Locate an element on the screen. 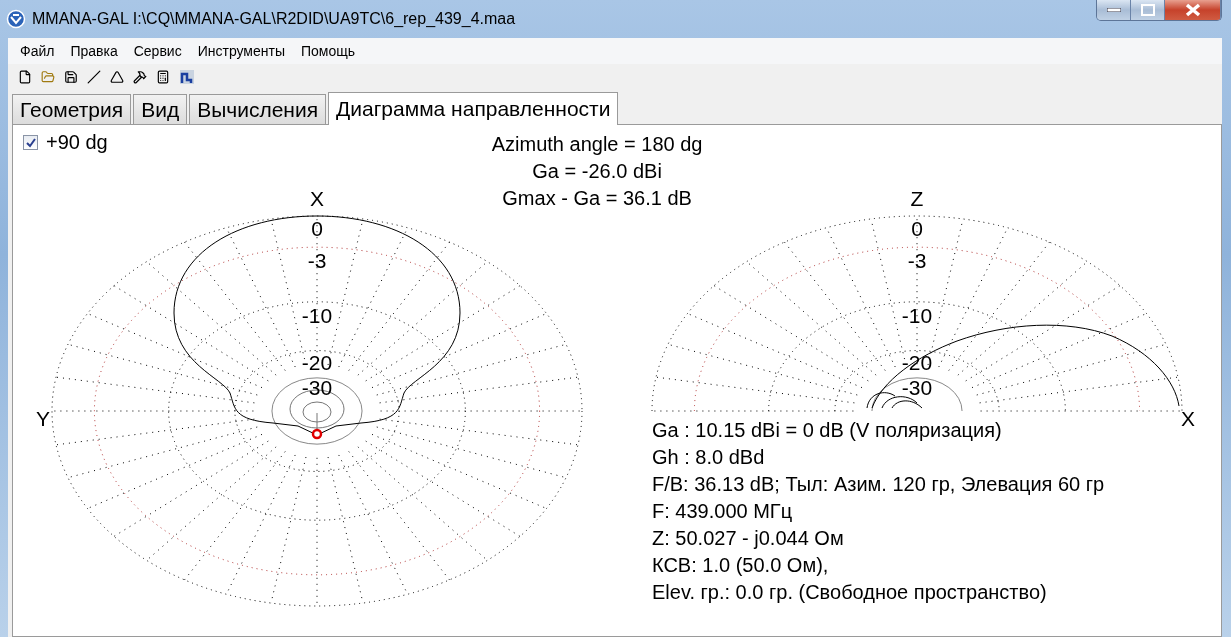  maximize-button is located at coordinates (1148, 10).